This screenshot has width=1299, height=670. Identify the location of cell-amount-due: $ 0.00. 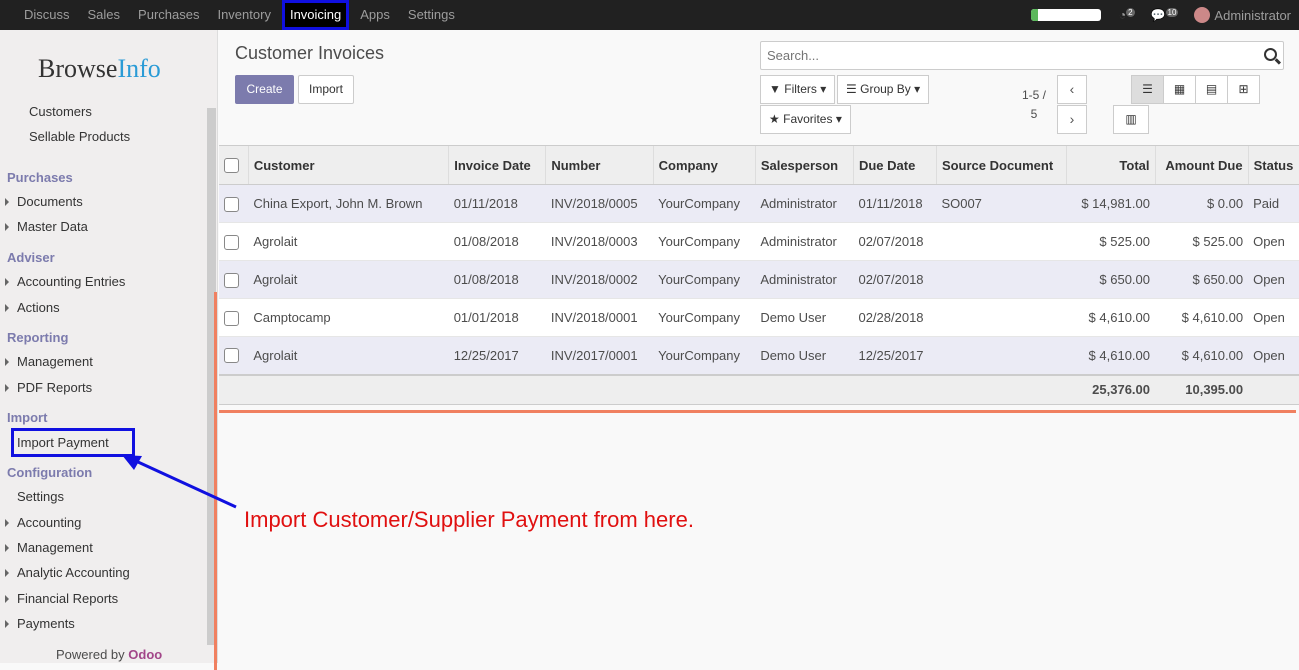
(1202, 203).